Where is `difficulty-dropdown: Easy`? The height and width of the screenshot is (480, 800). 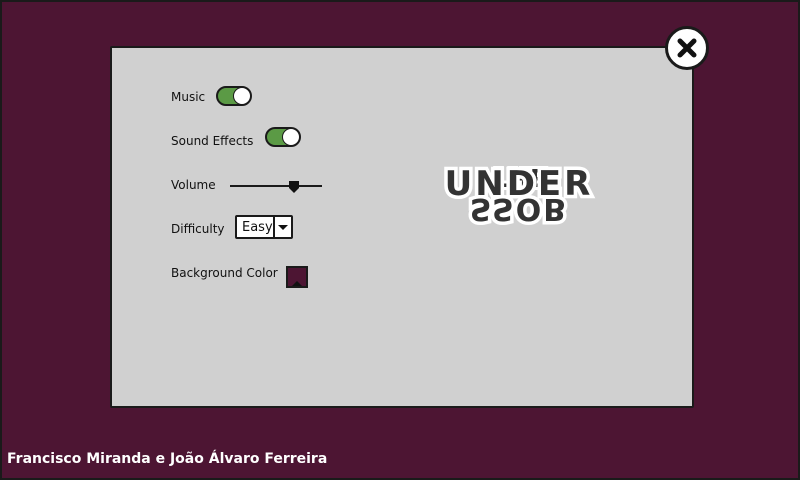 difficulty-dropdown: Easy is located at coordinates (264, 227).